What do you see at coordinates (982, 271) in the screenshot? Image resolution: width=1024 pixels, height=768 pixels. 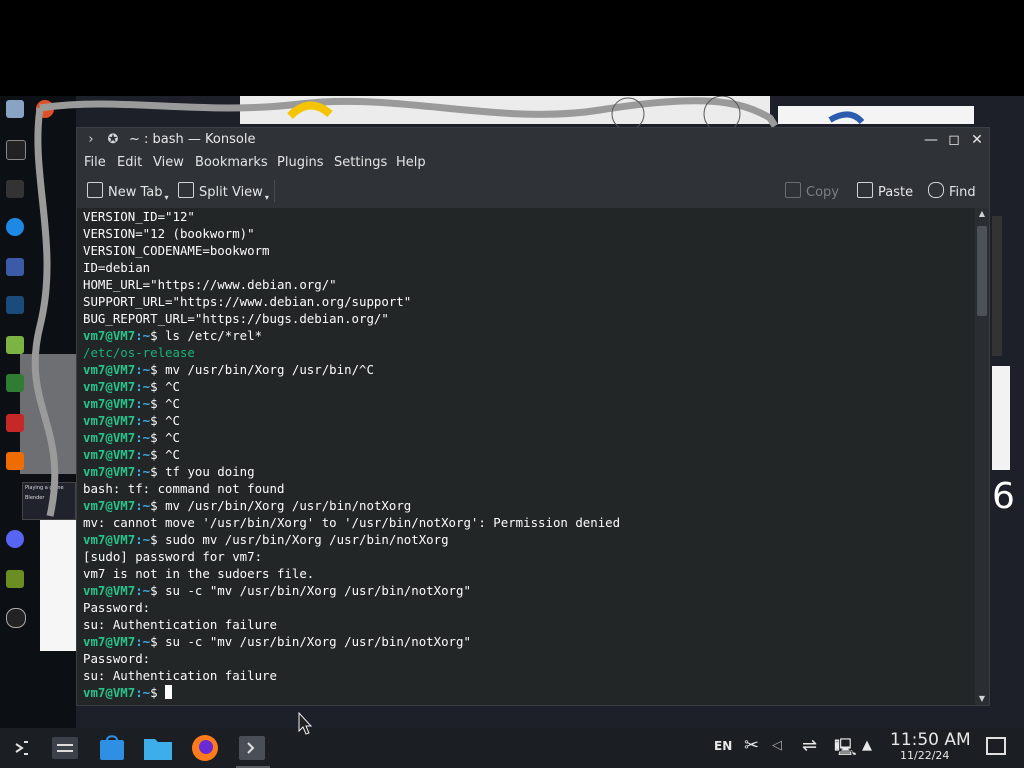 I see `scrollbar-thumb` at bounding box center [982, 271].